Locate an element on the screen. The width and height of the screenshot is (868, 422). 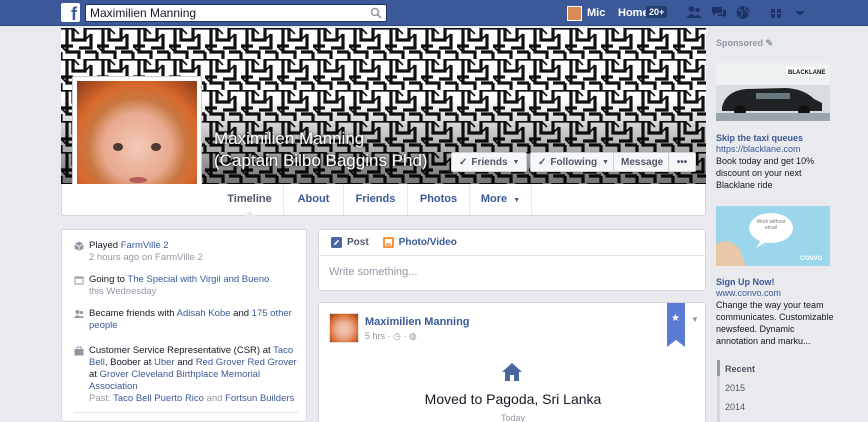
more-options-ellipsis-icon: ••• is located at coordinates (682, 162).